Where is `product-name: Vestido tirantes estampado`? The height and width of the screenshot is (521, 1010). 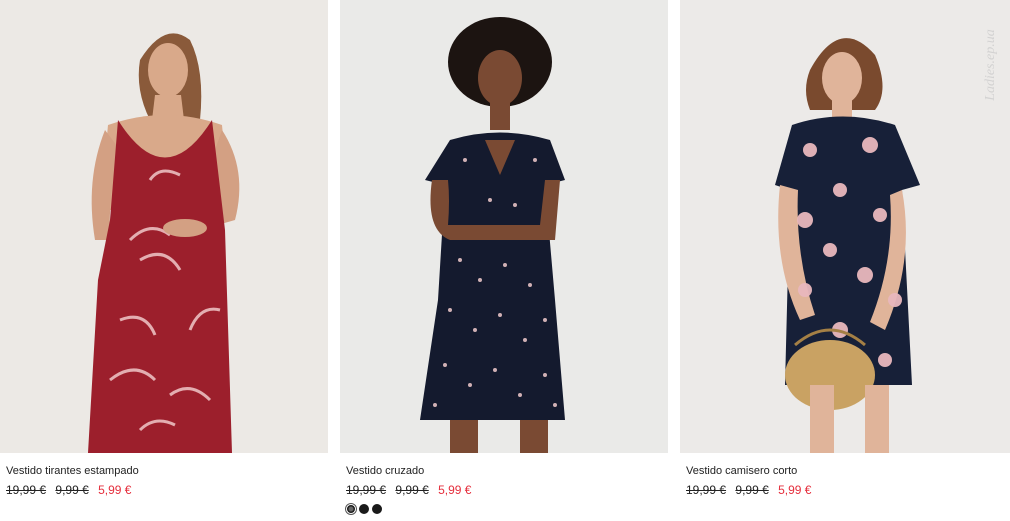
product-name: Vestido tirantes estampado is located at coordinates (72, 471).